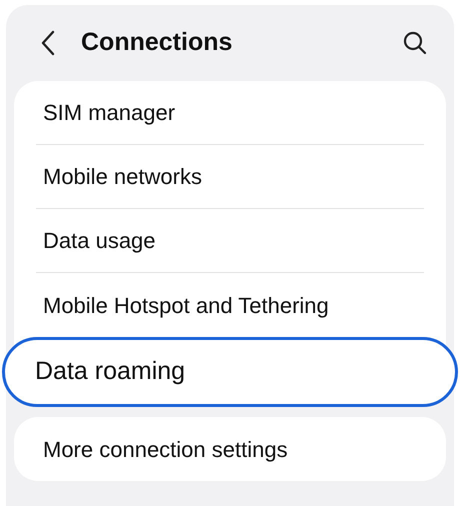 Image resolution: width=460 pixels, height=506 pixels. What do you see at coordinates (230, 177) in the screenshot?
I see `settings-item: Mobile networks` at bounding box center [230, 177].